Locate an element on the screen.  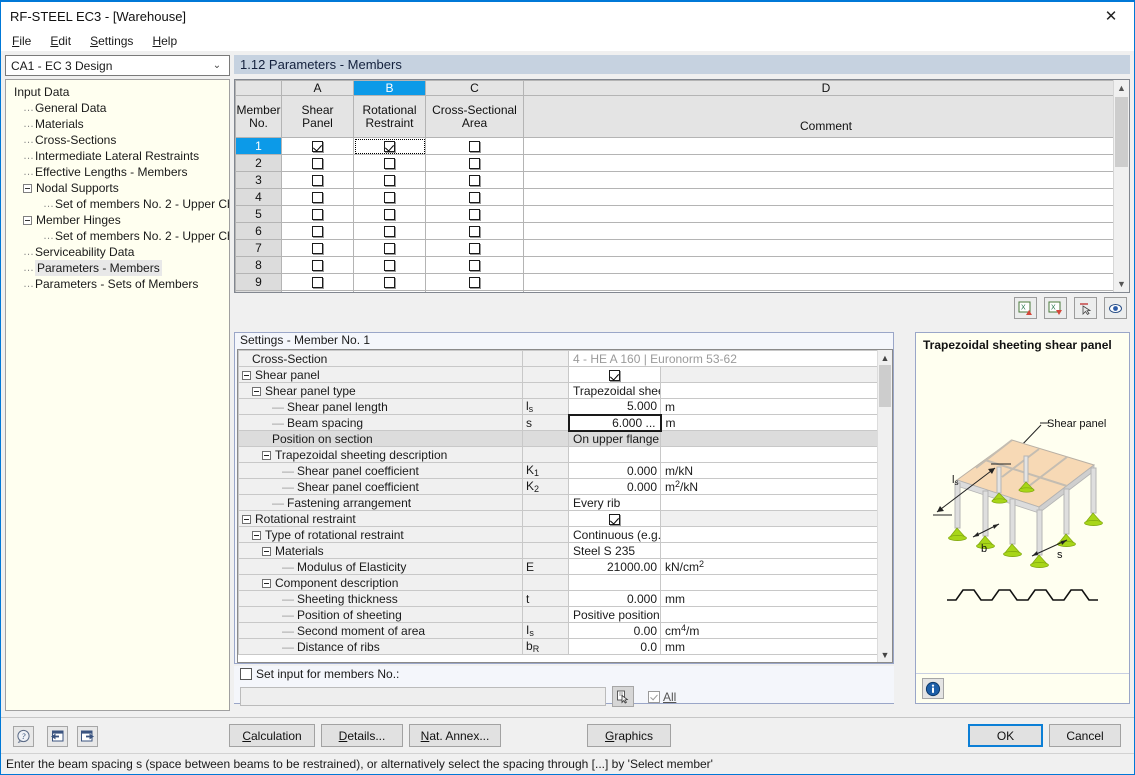
column-letter-c: C is located at coordinates (474, 88).